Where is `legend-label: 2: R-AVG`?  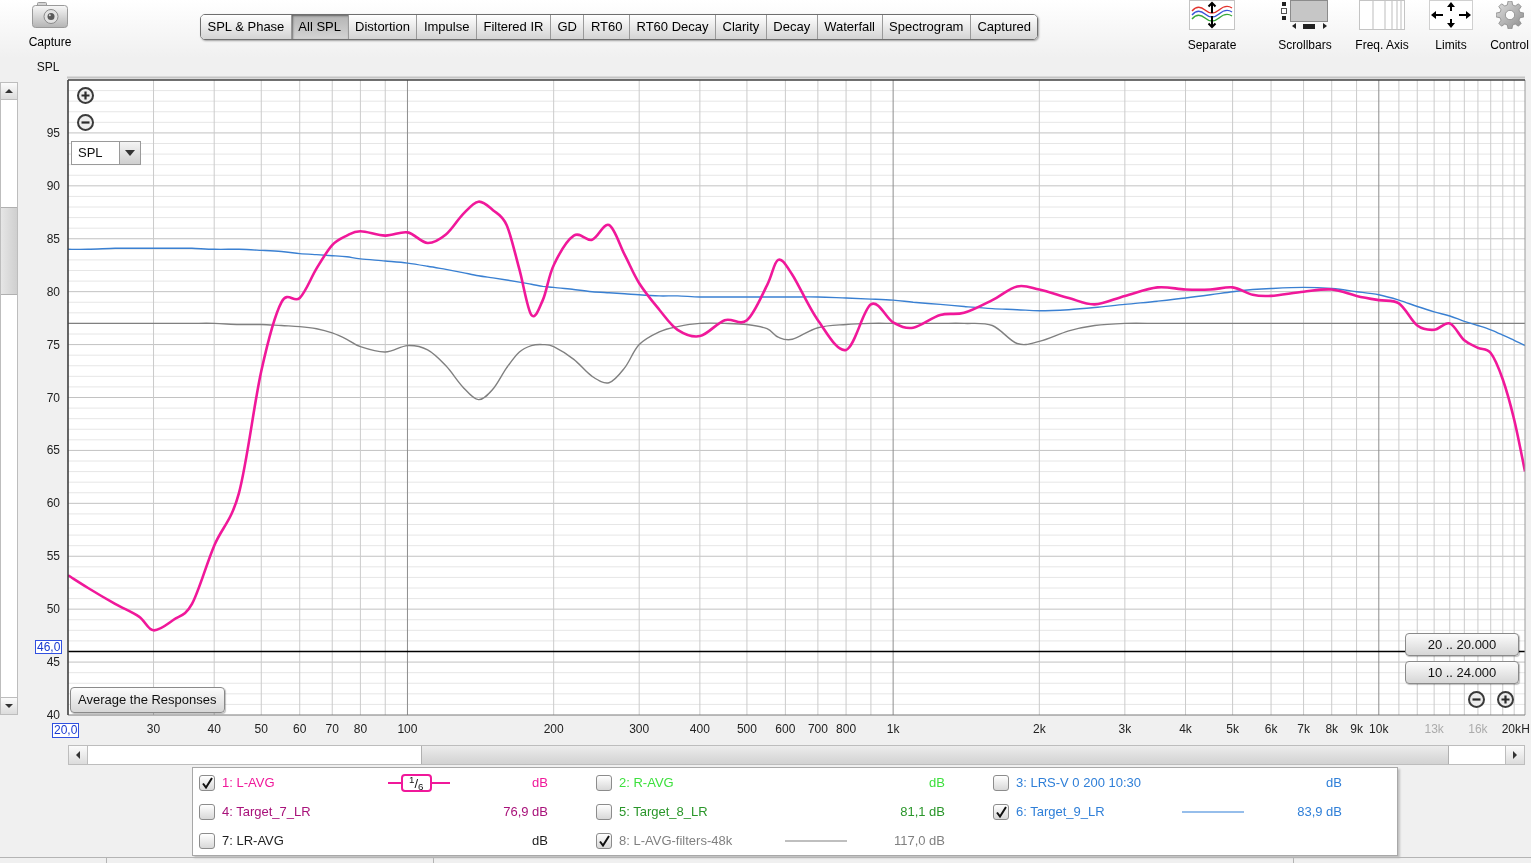 legend-label: 2: R-AVG is located at coordinates (646, 782).